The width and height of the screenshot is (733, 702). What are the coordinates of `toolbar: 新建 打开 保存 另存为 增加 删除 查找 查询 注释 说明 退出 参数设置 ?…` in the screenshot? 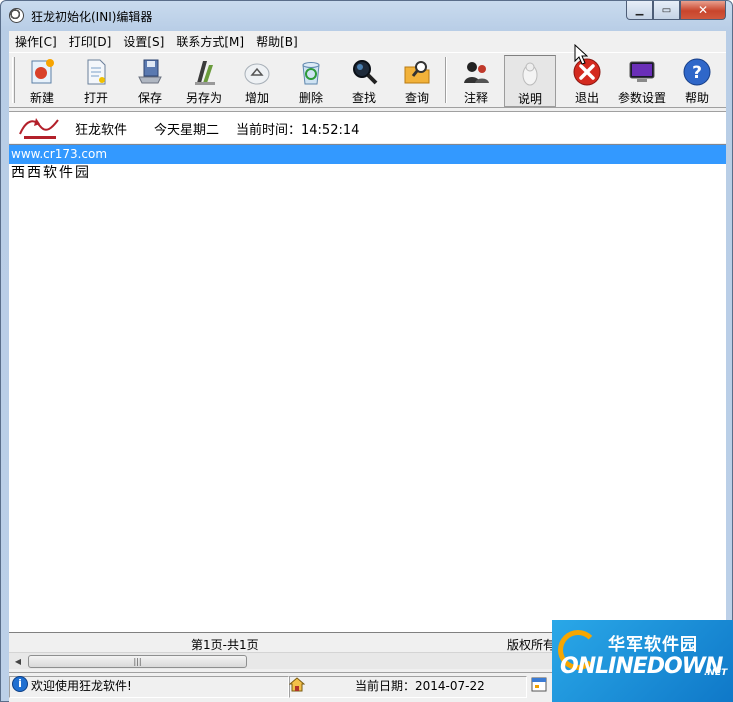 It's located at (367, 80).